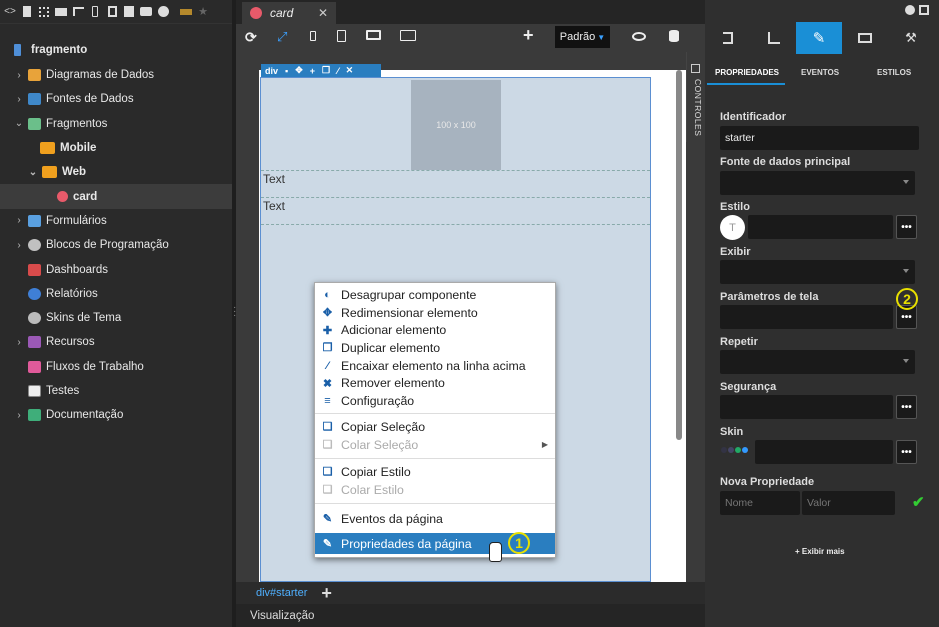  I want to click on tab-visualizacao: Visualização, so click(282, 616).